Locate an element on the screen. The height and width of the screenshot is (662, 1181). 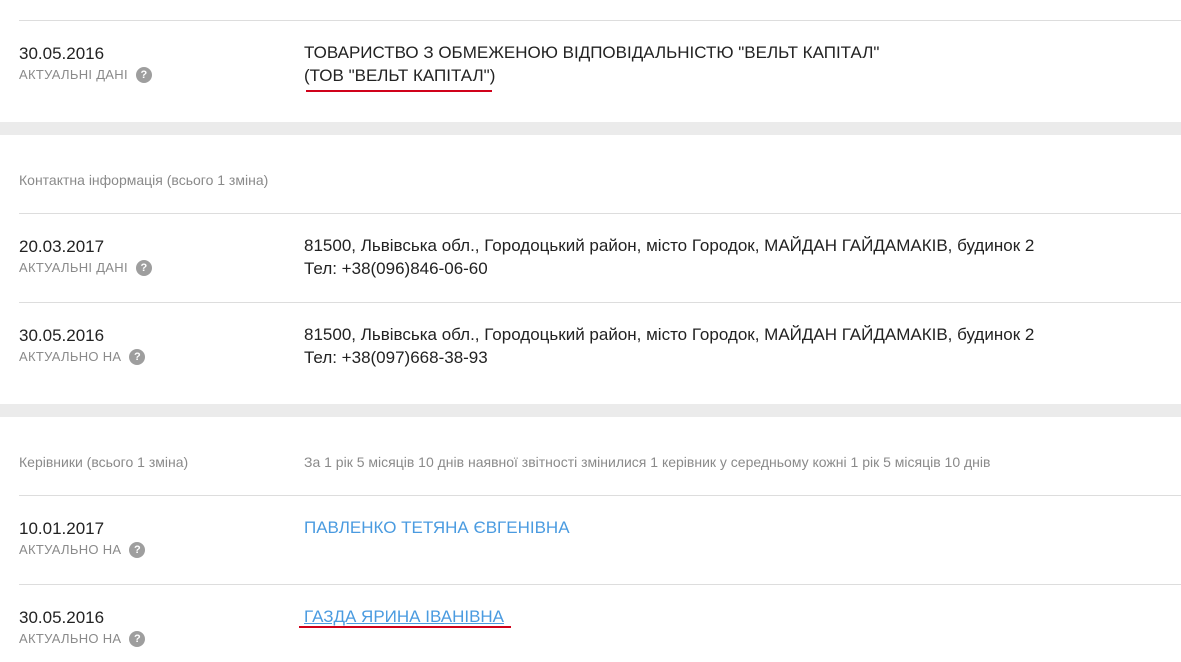
name-status: АКТУАЛЬНІ ДАНІ? is located at coordinates (85, 75).